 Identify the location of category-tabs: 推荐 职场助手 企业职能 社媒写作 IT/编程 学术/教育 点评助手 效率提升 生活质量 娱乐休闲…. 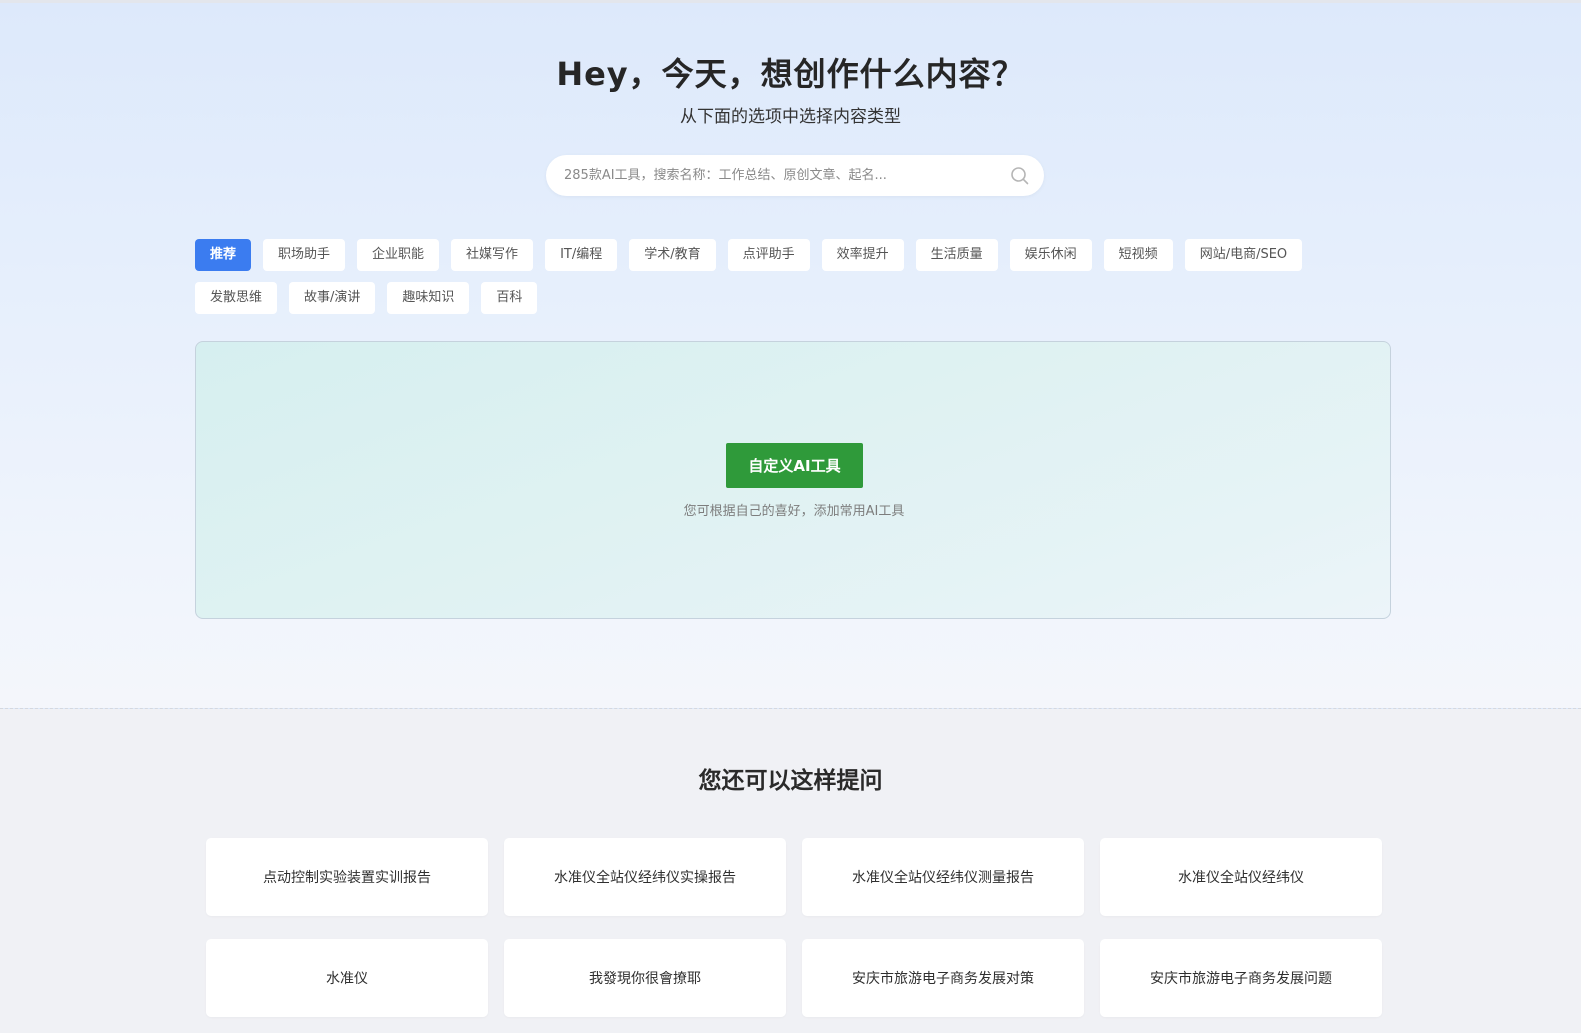
(795, 282).